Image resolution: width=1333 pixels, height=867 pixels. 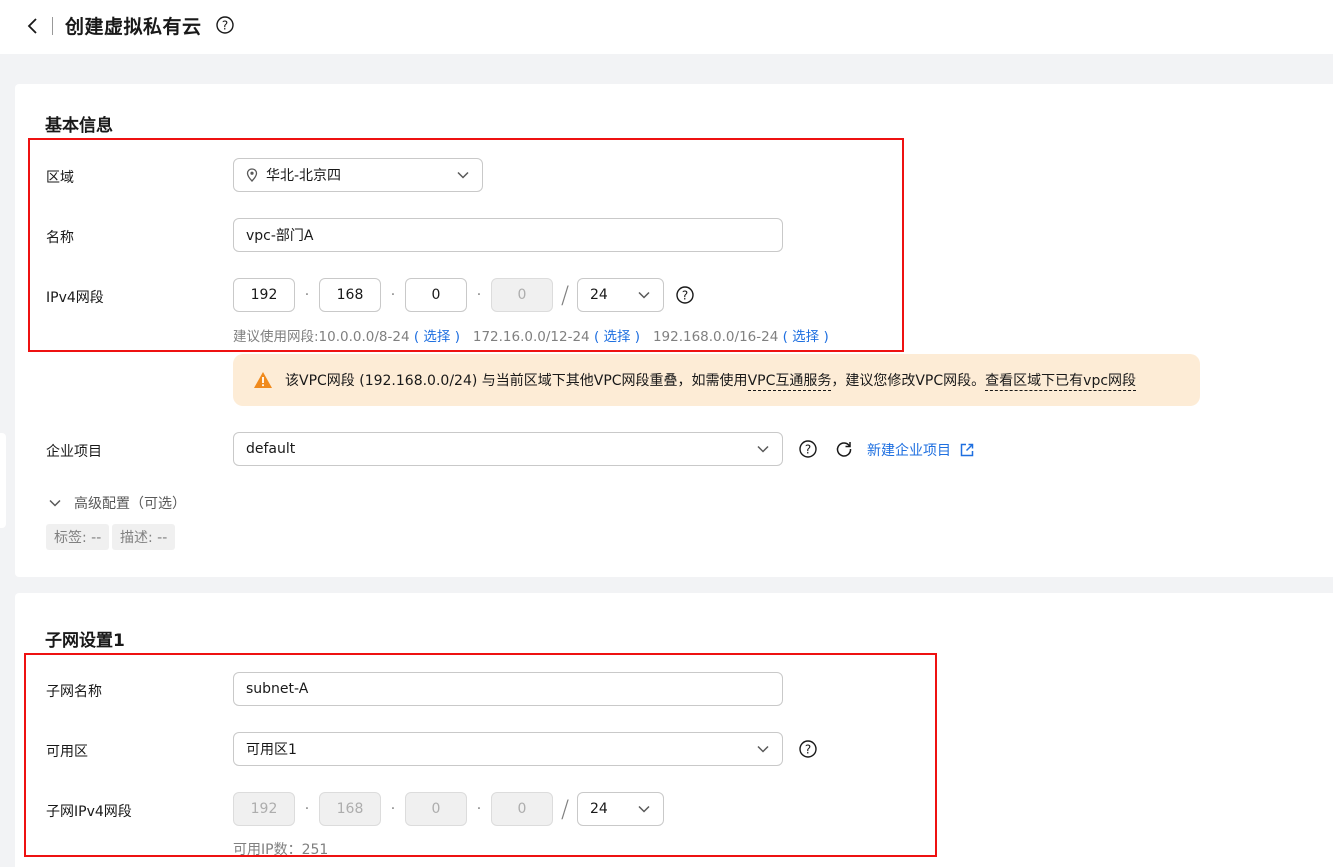 What do you see at coordinates (908, 381) in the screenshot?
I see `warning-text-2: ，建议您修改VPC网段。` at bounding box center [908, 381].